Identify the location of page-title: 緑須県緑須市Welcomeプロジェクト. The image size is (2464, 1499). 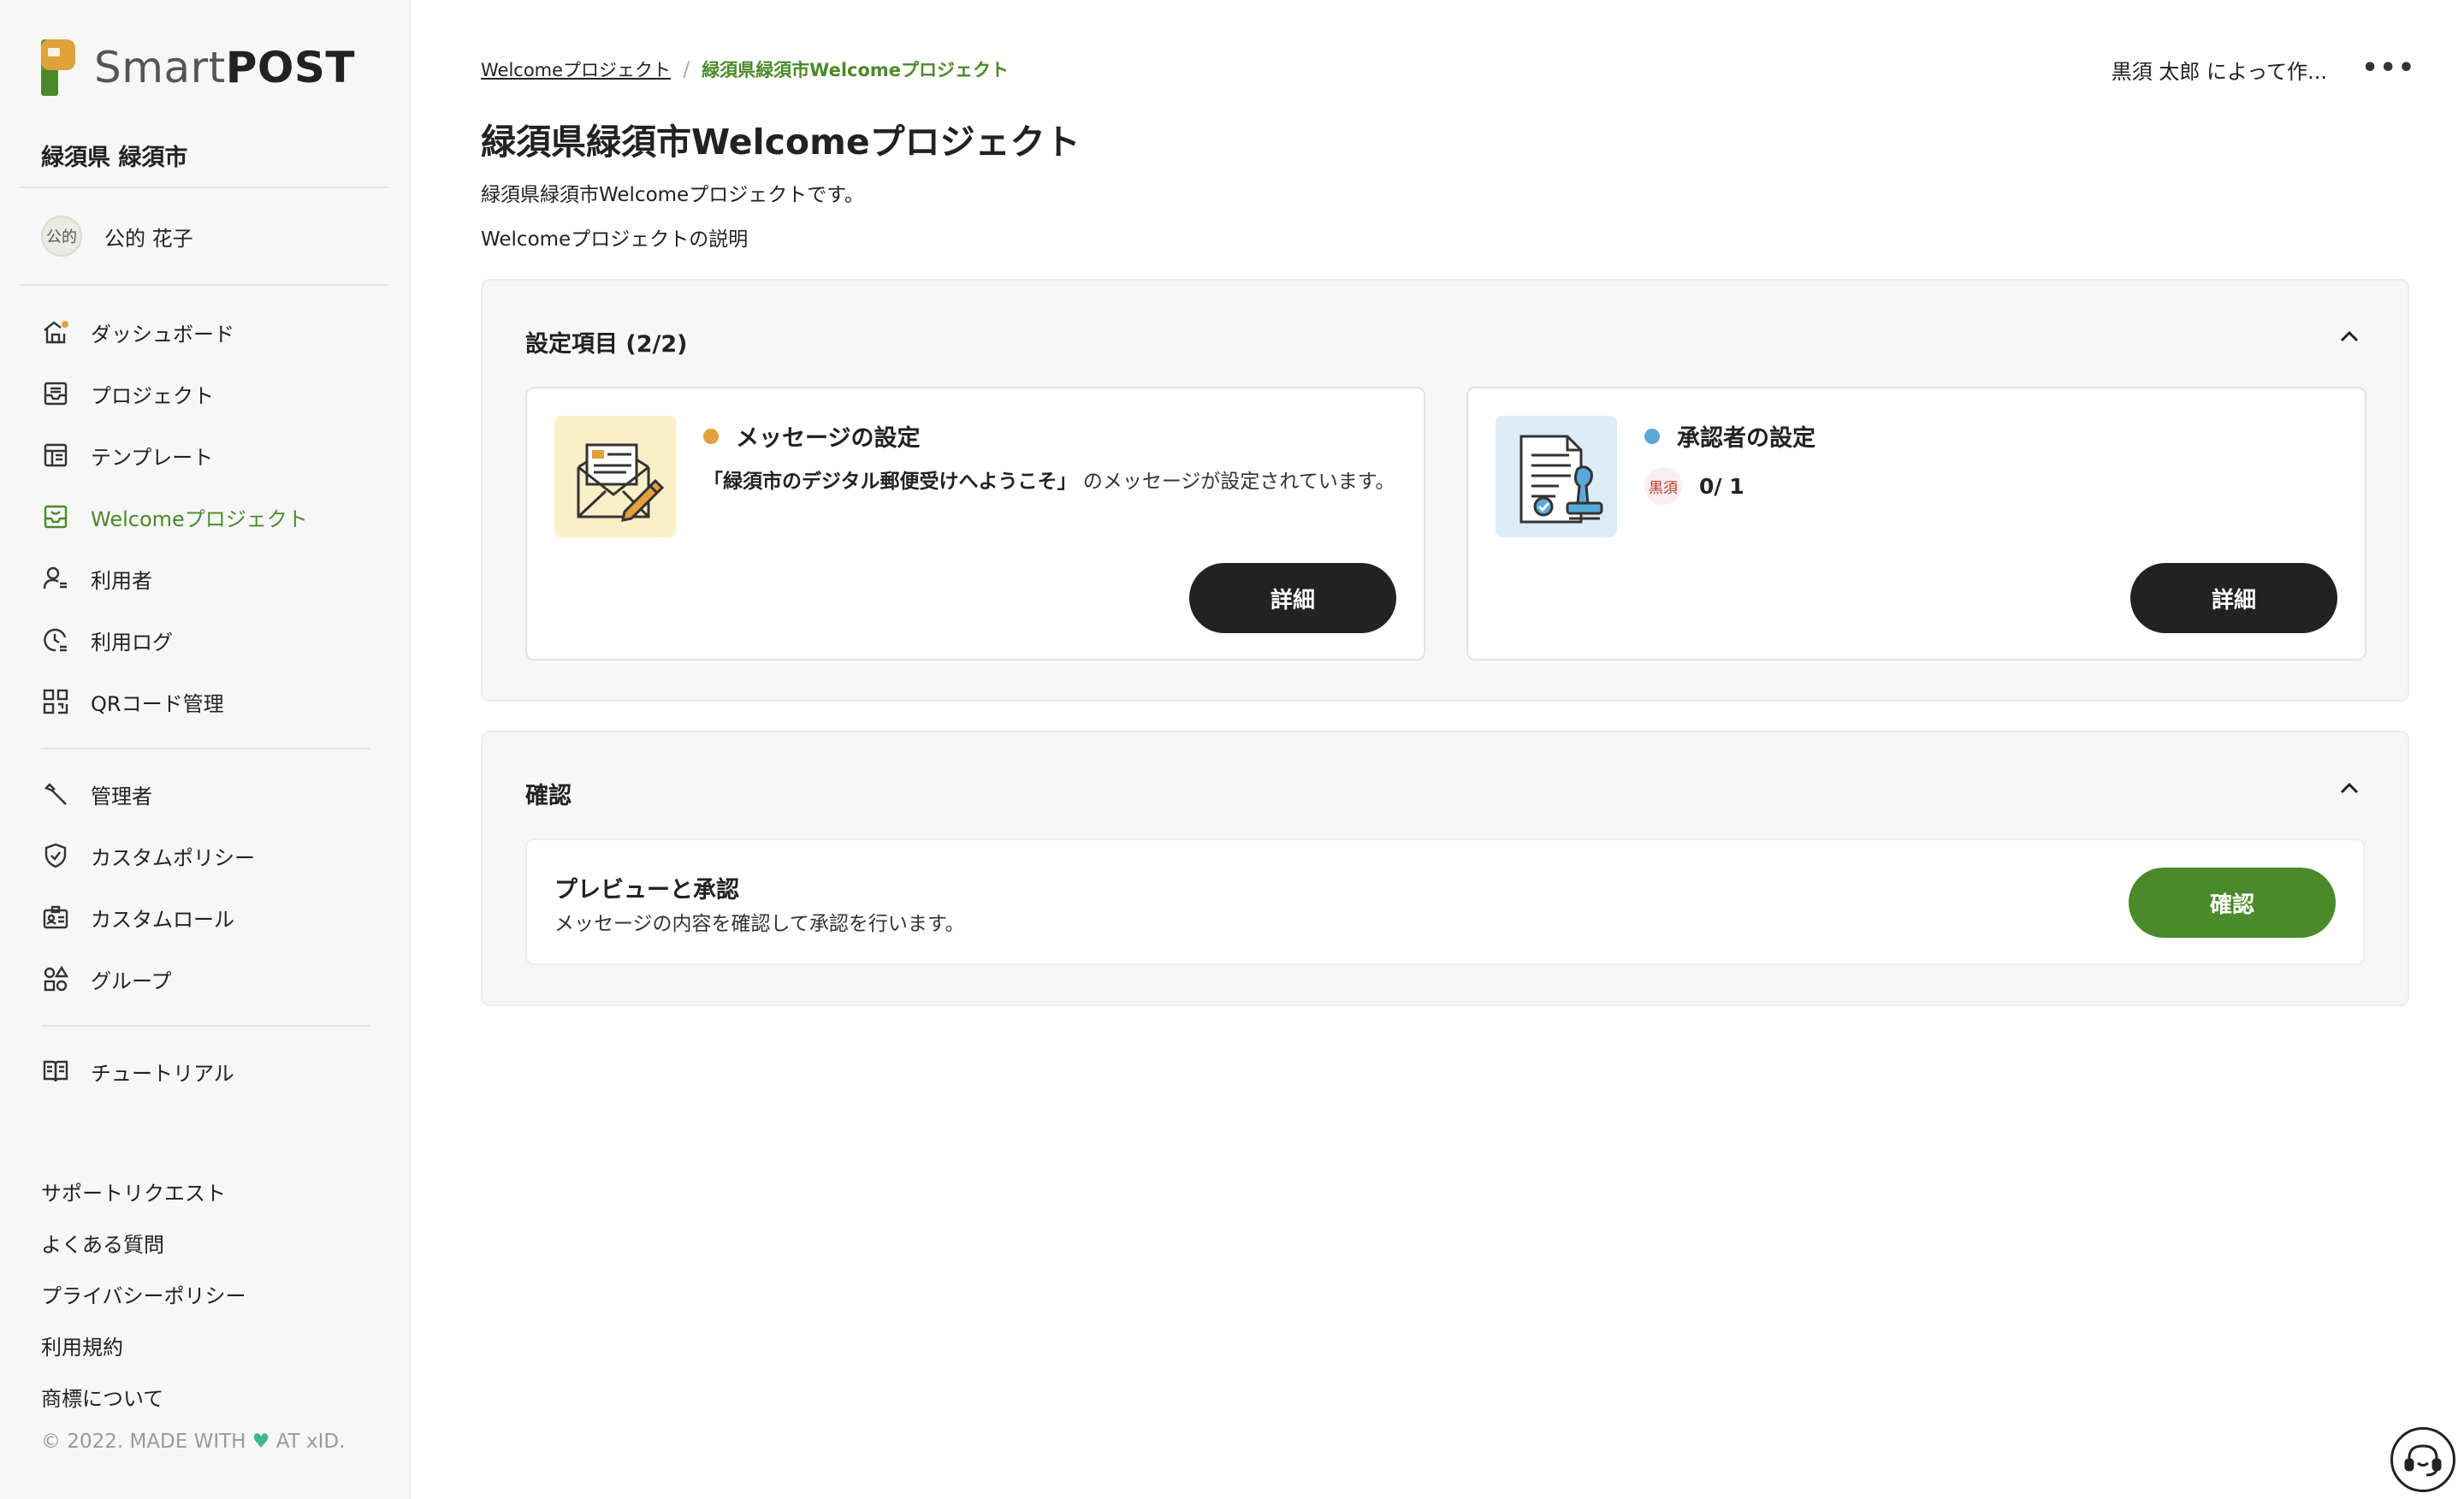
(781, 142).